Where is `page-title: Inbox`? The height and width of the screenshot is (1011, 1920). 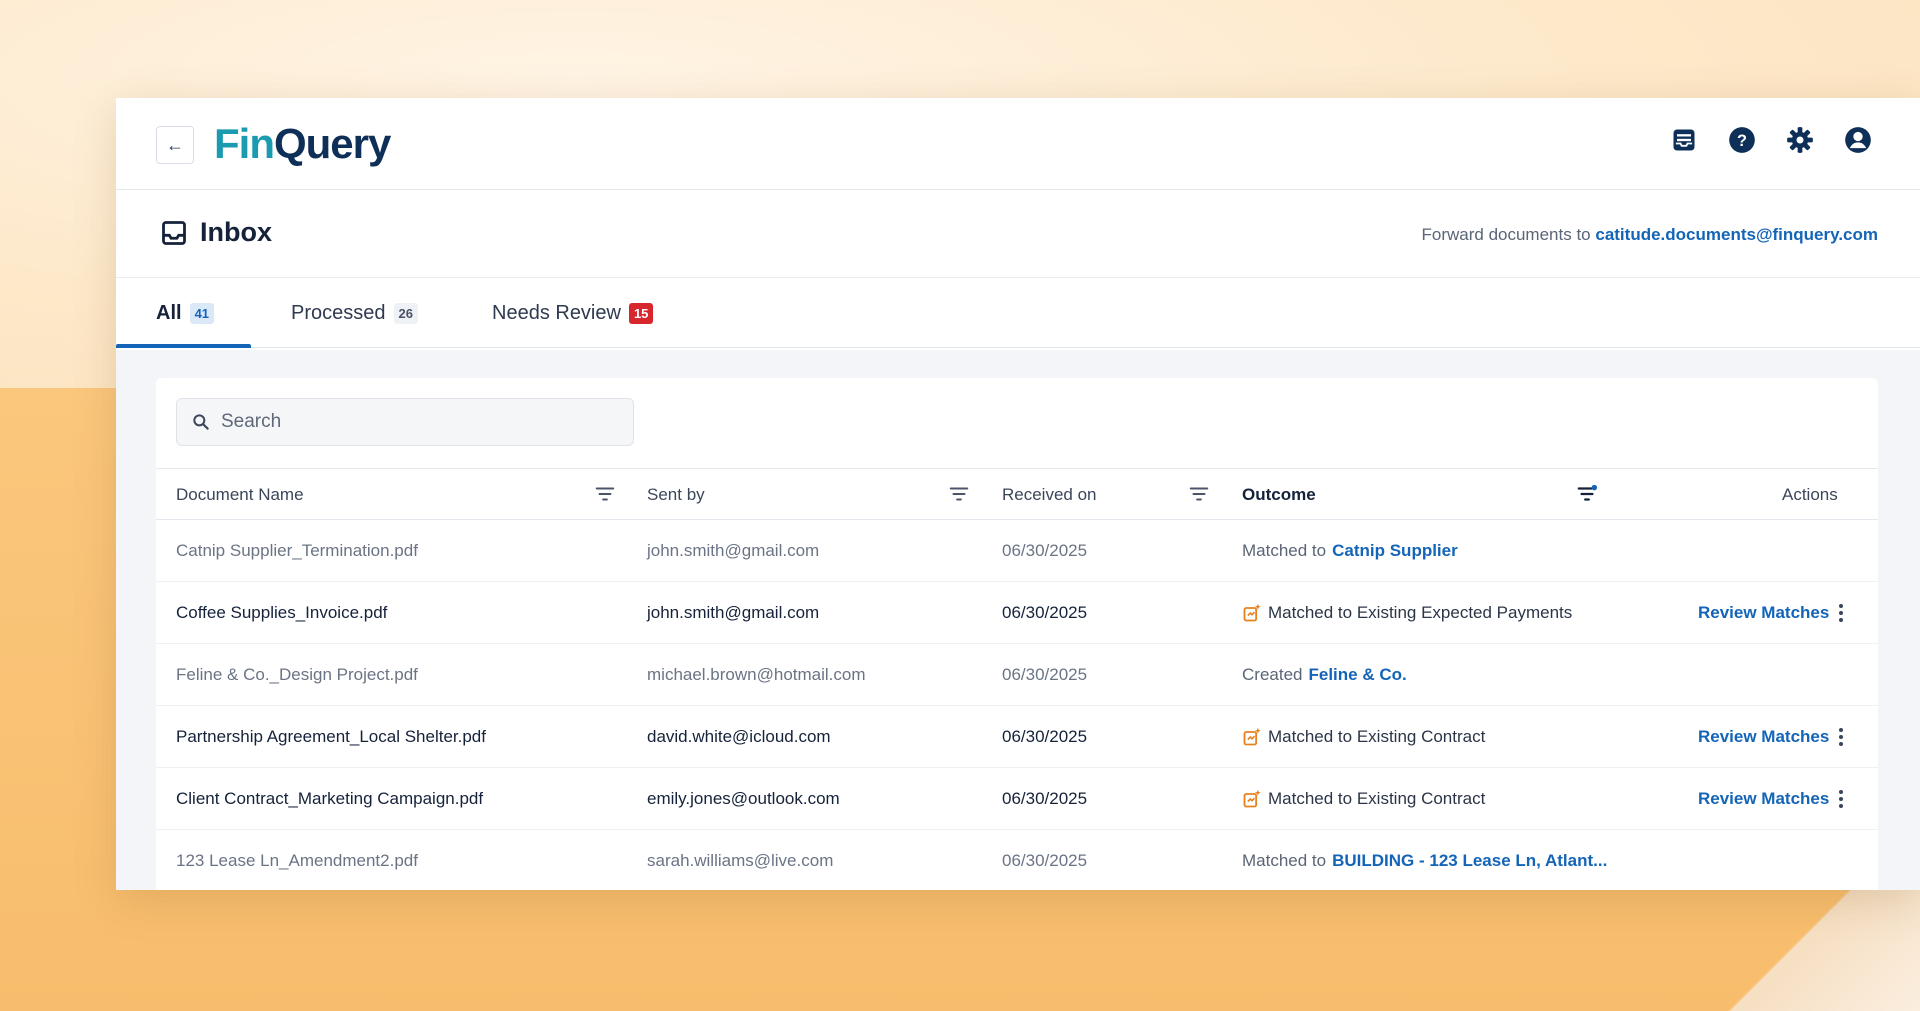 page-title: Inbox is located at coordinates (216, 232).